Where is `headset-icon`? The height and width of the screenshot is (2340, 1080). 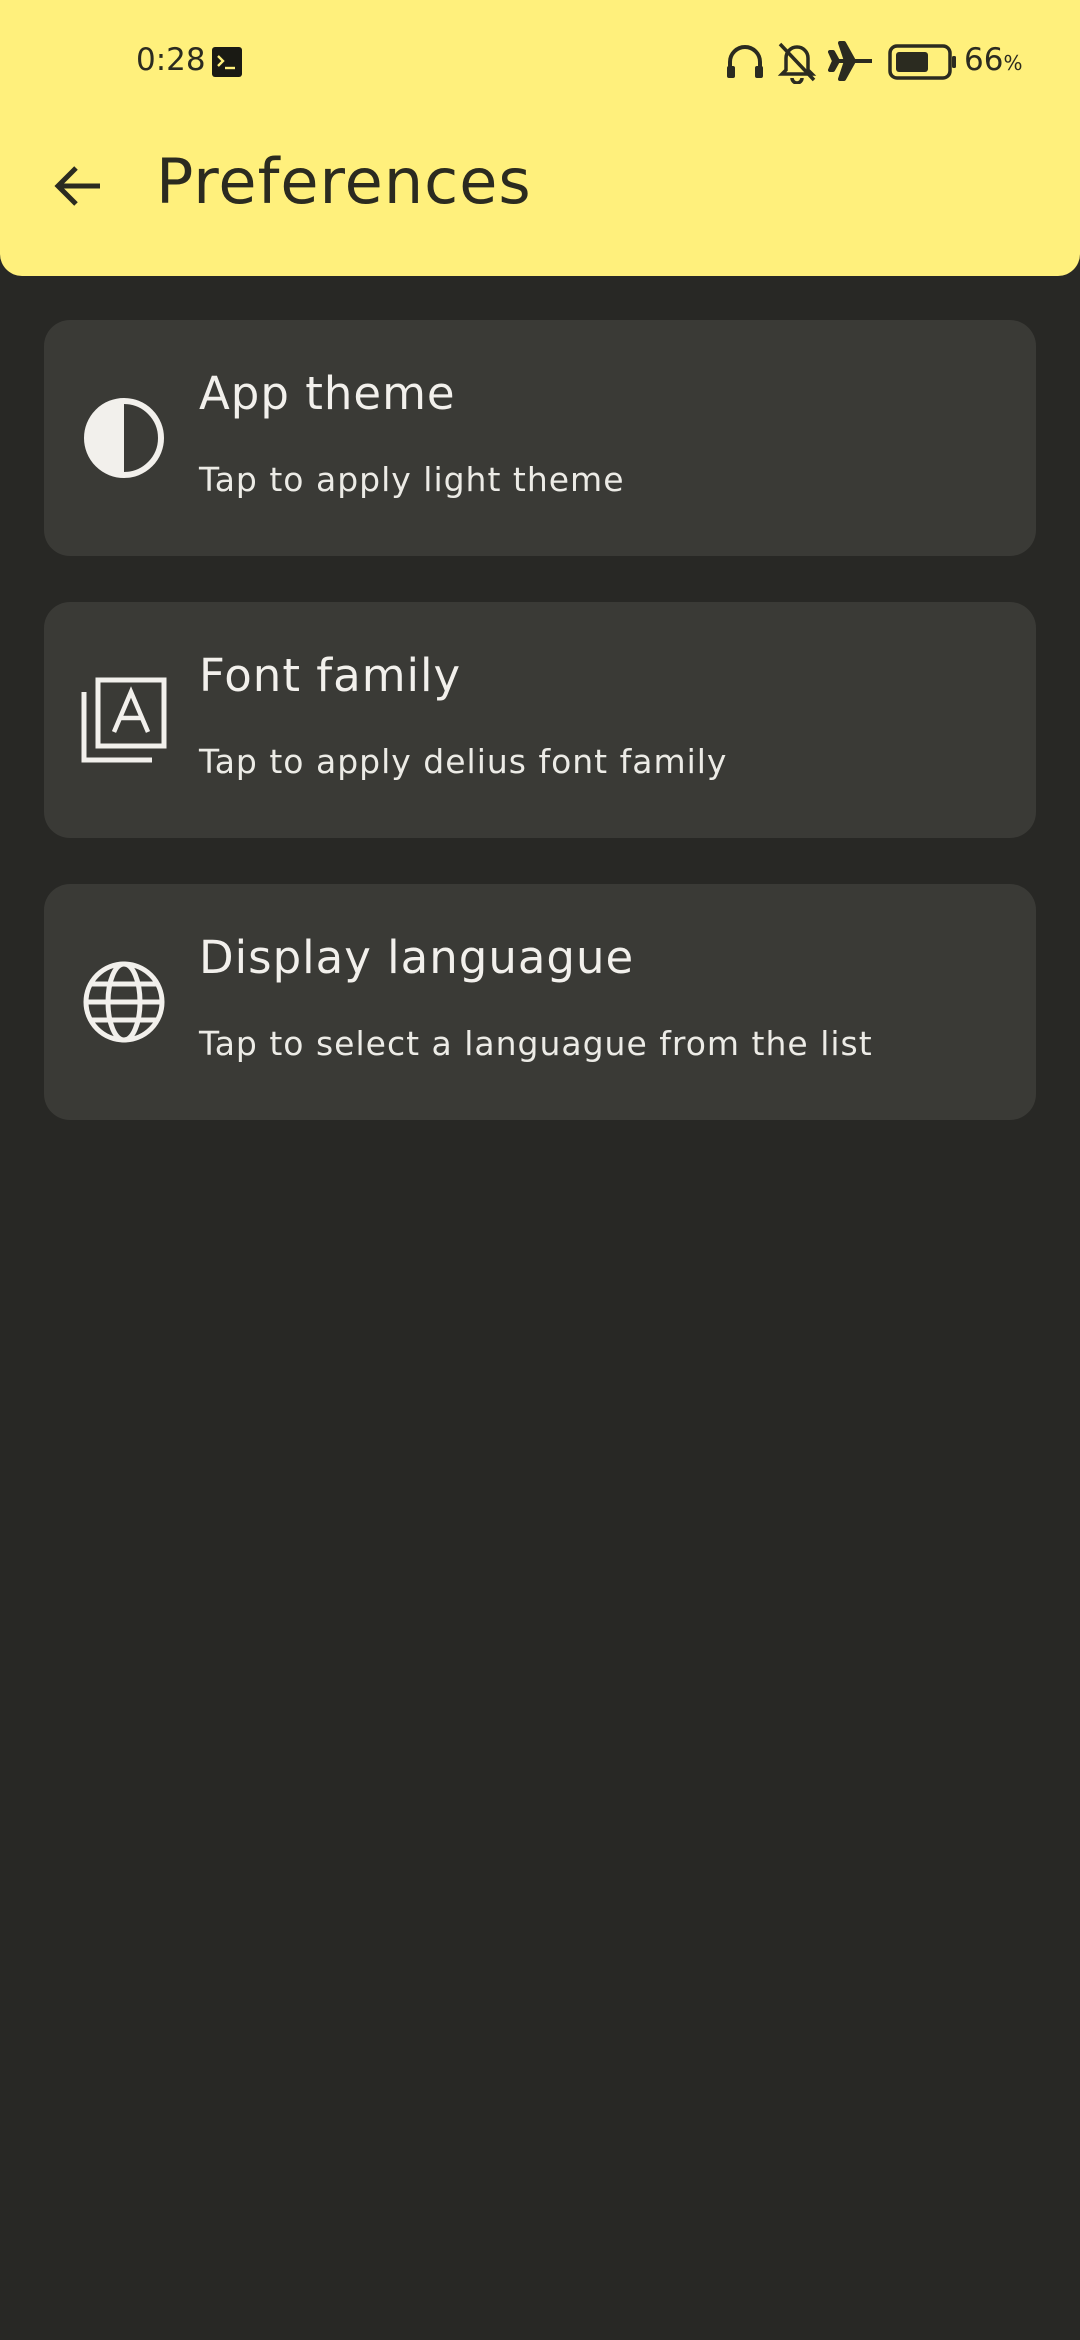
headset-icon is located at coordinates (745, 61).